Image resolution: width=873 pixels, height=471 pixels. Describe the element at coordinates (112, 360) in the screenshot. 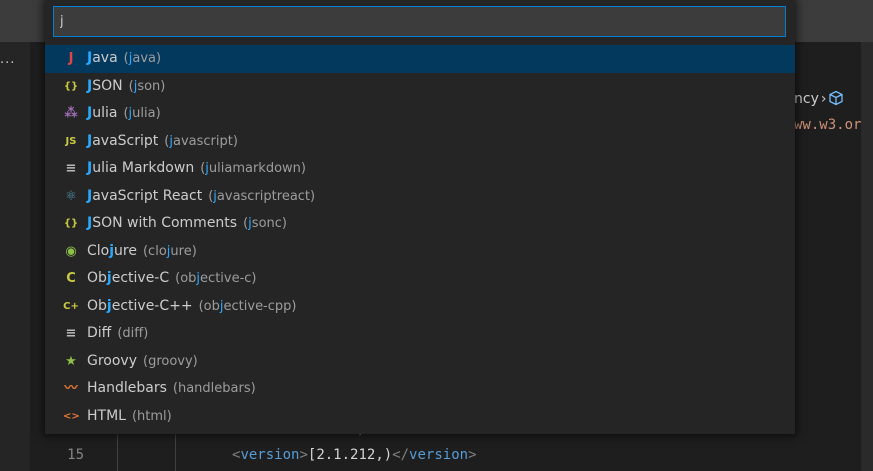

I see `label-text: Groovy` at that location.